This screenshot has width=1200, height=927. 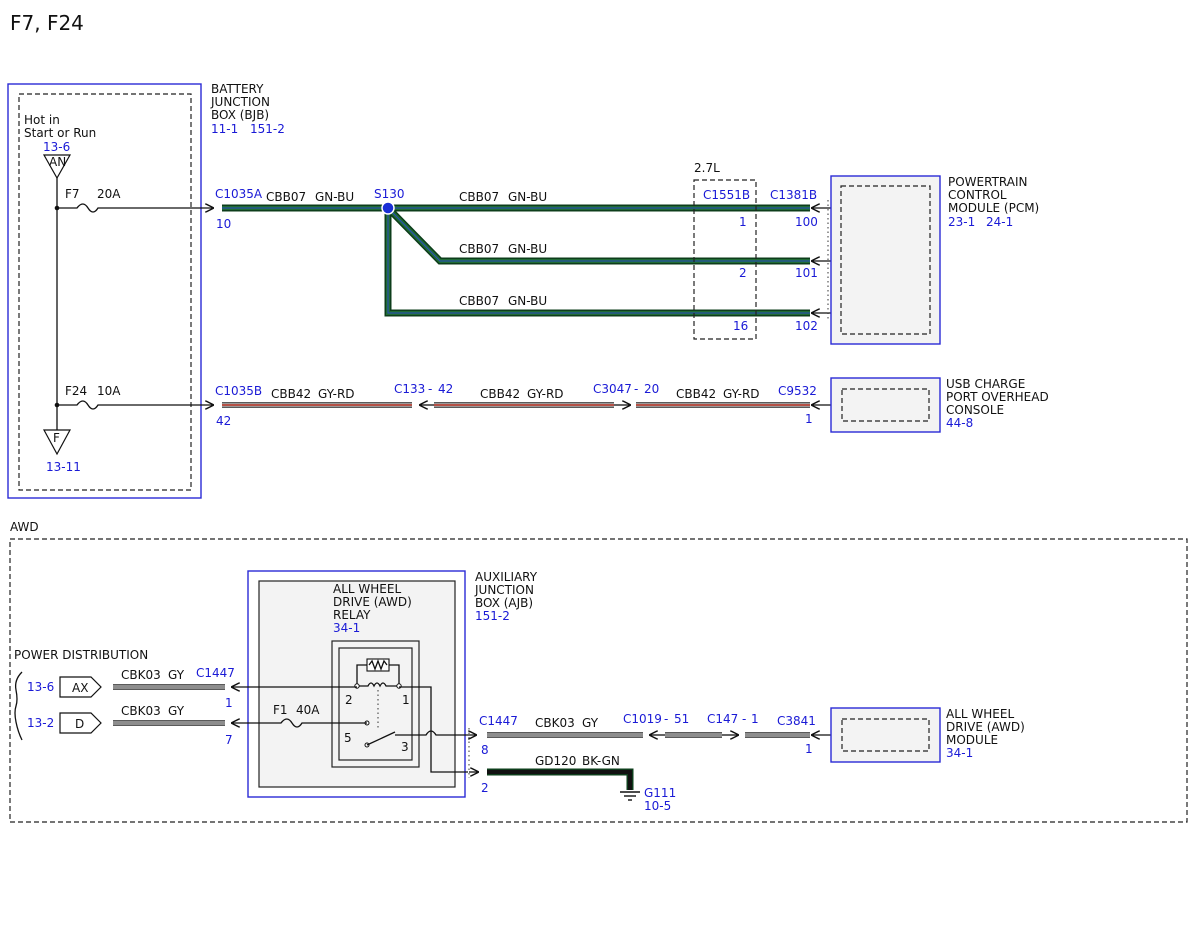 What do you see at coordinates (176, 711) in the screenshot?
I see `cbk03-color-2: GY` at bounding box center [176, 711].